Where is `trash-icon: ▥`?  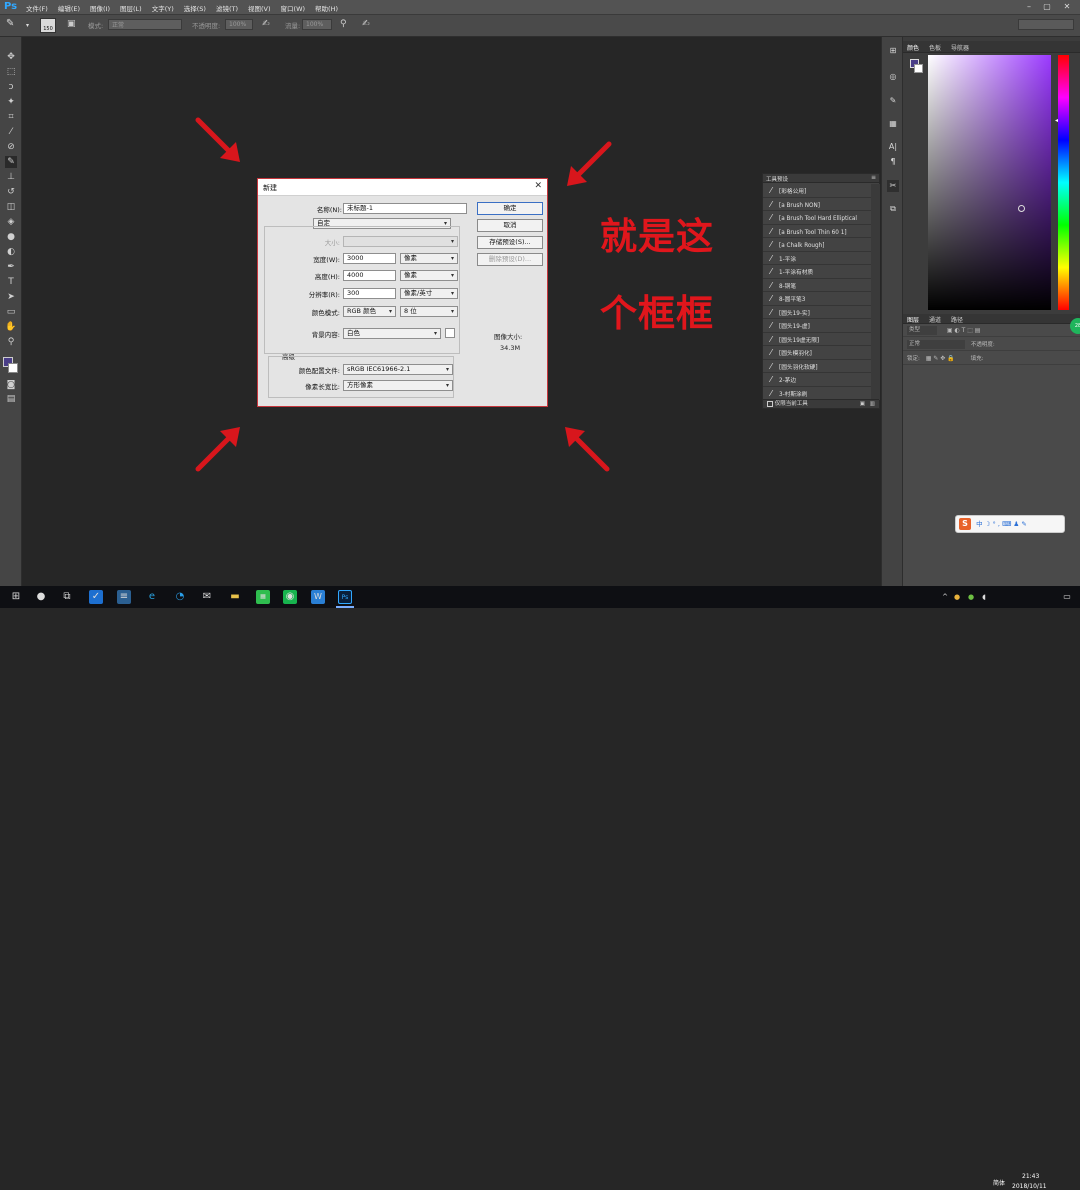
trash-icon: ▥ is located at coordinates (872, 404).